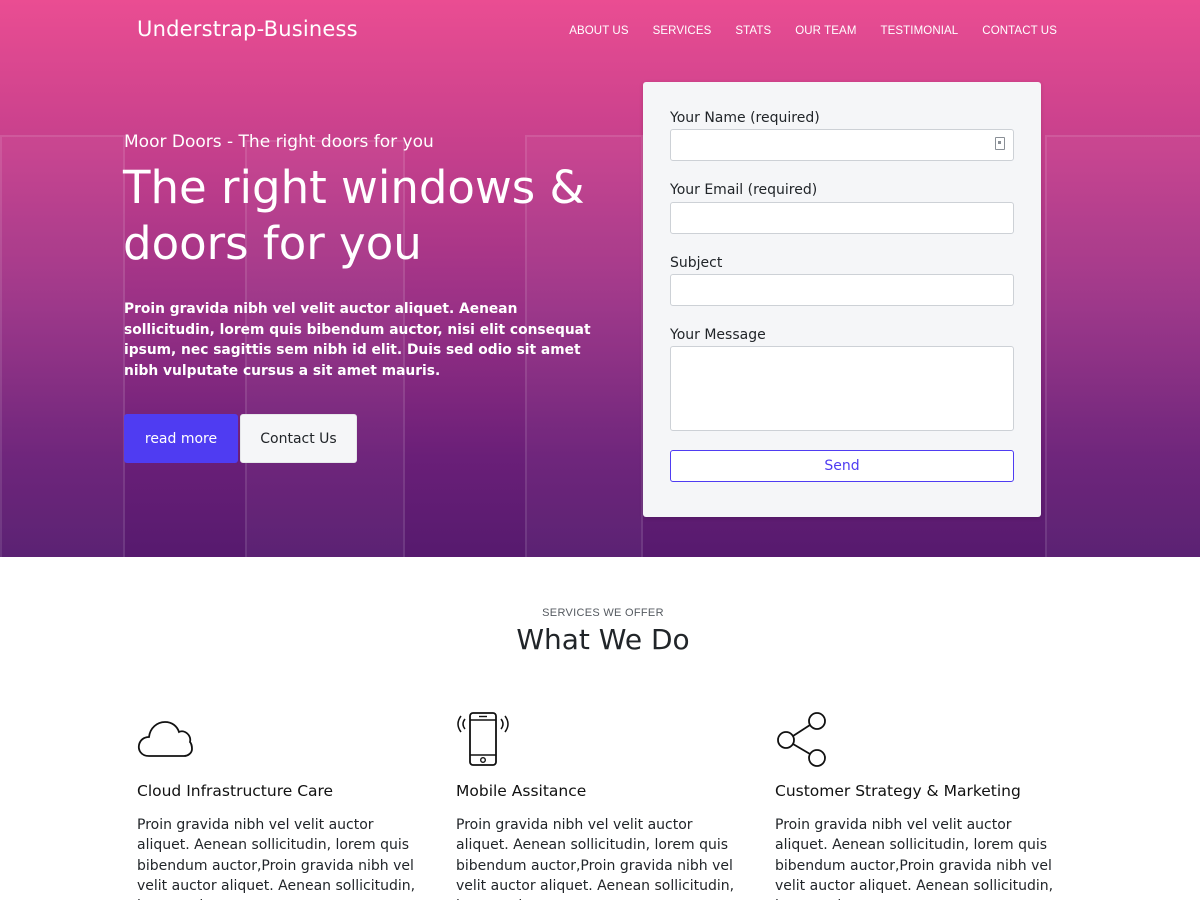 Image resolution: width=1200 pixels, height=900 pixels. Describe the element at coordinates (825, 31) in the screenshot. I see `nav-item-our-team: OUR TEAM` at that location.